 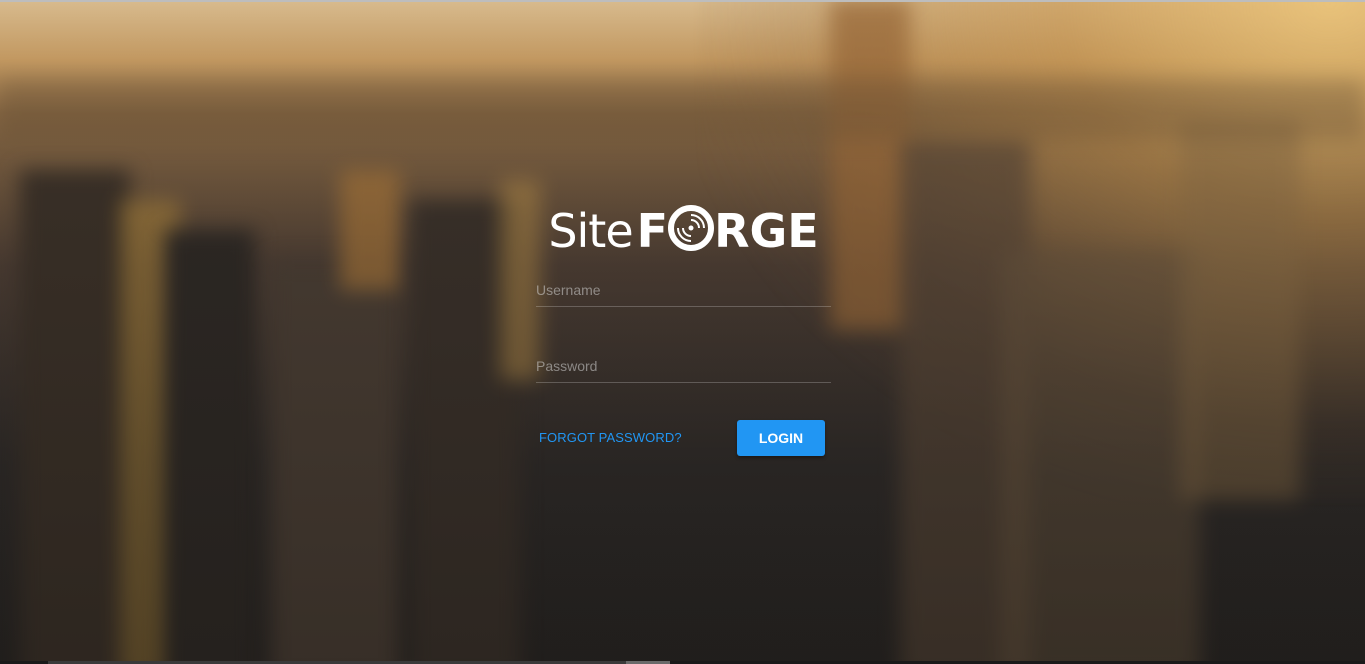 I want to click on logo-letters-rge: RGE, so click(x=766, y=231).